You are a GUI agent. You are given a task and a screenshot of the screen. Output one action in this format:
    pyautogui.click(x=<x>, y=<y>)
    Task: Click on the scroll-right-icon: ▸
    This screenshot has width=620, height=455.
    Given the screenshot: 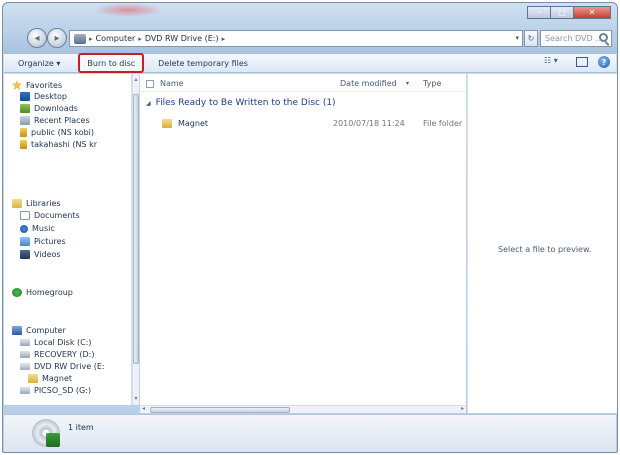 What is the action you would take?
    pyautogui.click(x=462, y=408)
    